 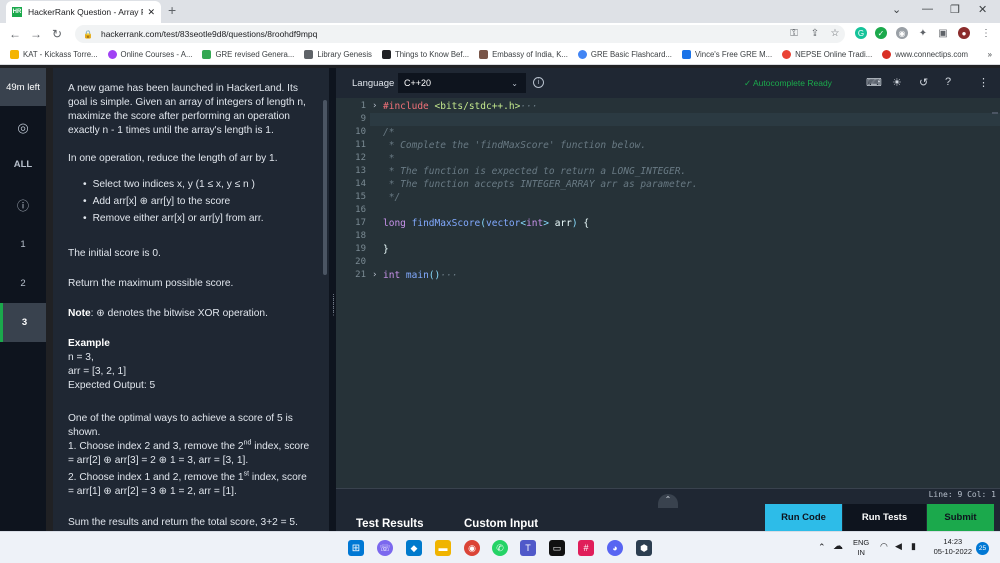 What do you see at coordinates (23, 283) in the screenshot?
I see `question-2-link: 2` at bounding box center [23, 283].